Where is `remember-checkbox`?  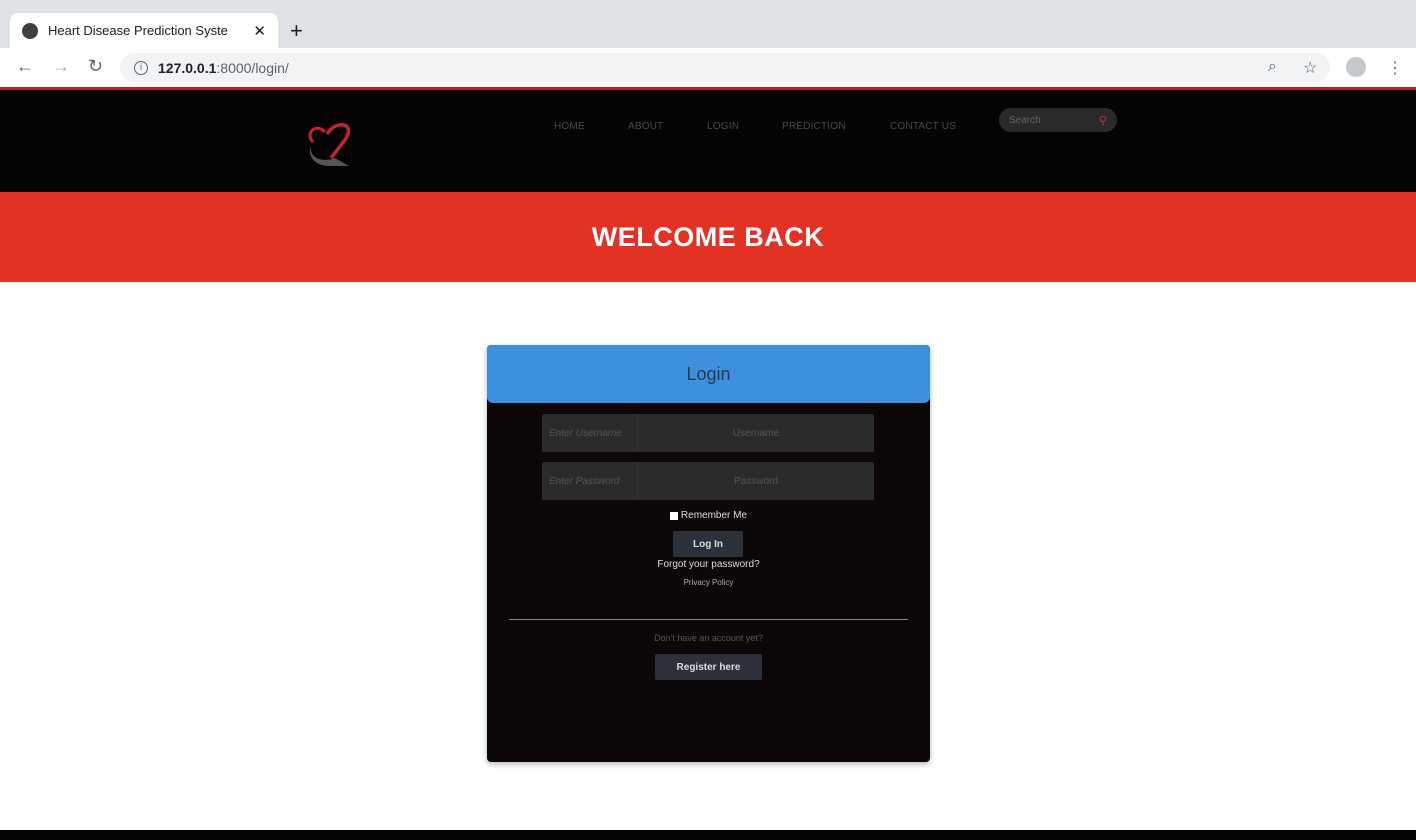
remember-checkbox is located at coordinates (673, 515).